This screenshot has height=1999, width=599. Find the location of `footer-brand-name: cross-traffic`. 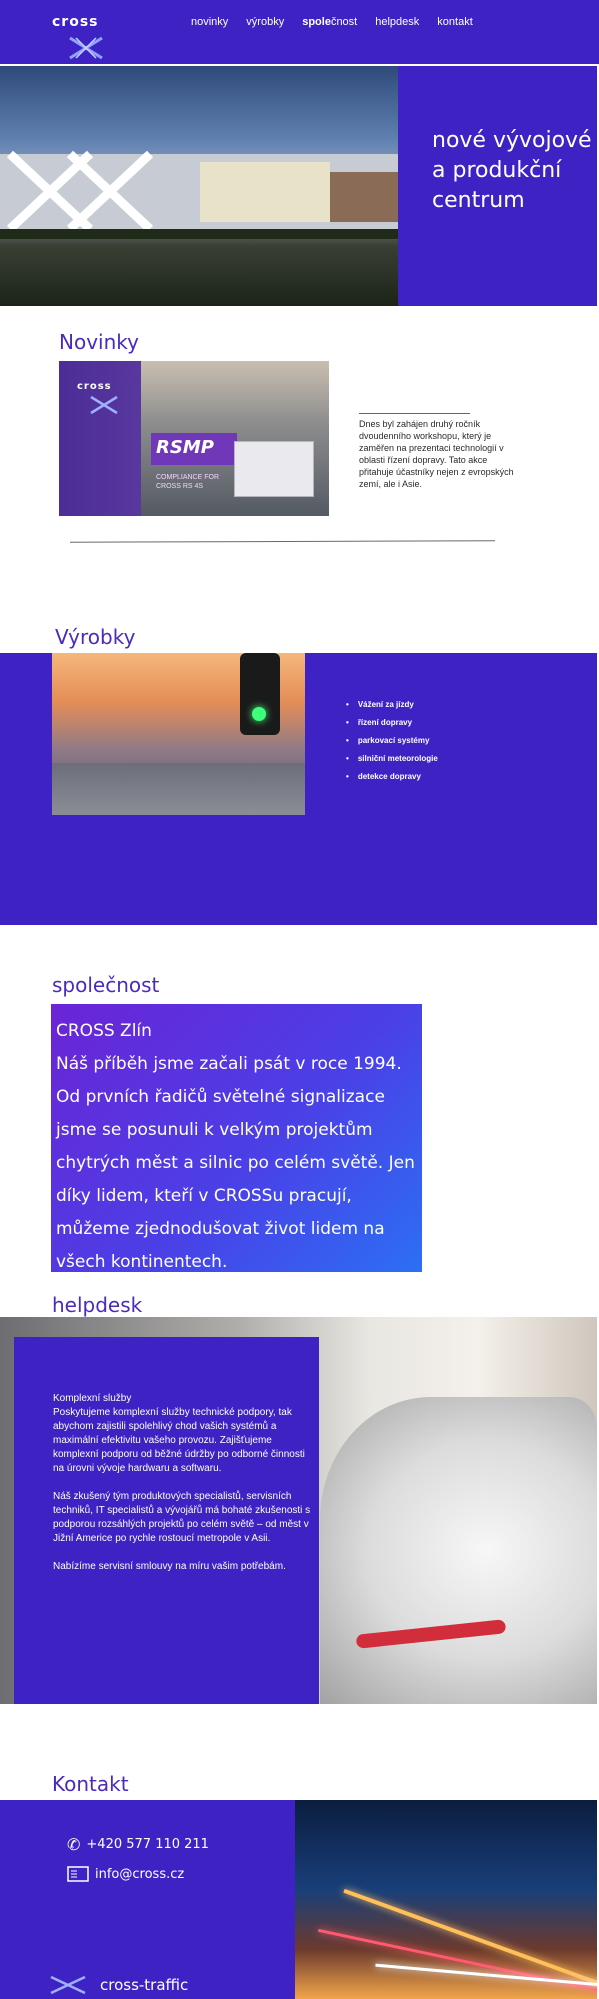

footer-brand-name: cross-traffic is located at coordinates (144, 1985).